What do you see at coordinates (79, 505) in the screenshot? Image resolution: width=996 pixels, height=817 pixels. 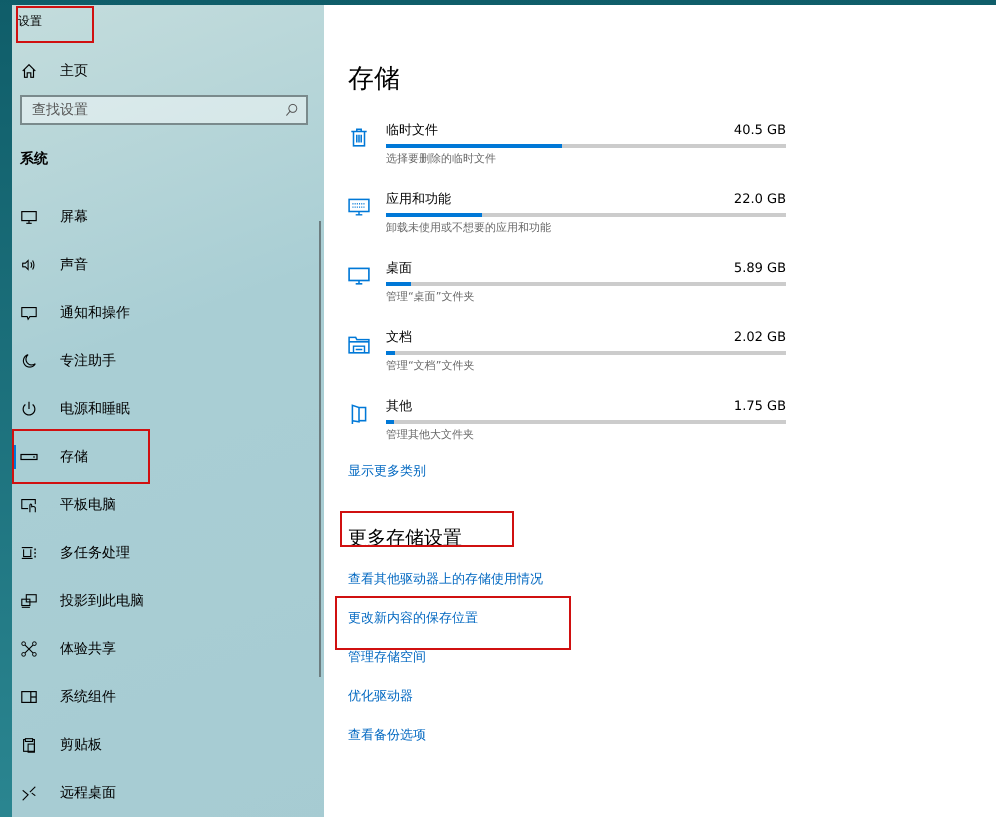 I see `sidebar-item: 平板电脑` at bounding box center [79, 505].